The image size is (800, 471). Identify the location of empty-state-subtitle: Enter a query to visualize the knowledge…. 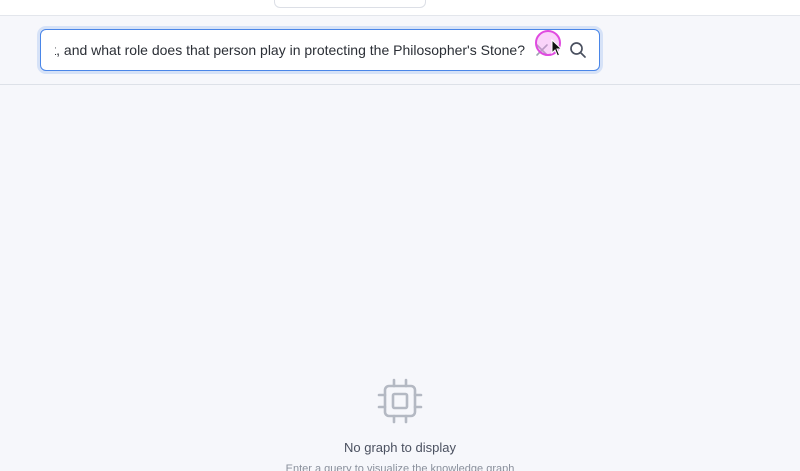
(400, 467).